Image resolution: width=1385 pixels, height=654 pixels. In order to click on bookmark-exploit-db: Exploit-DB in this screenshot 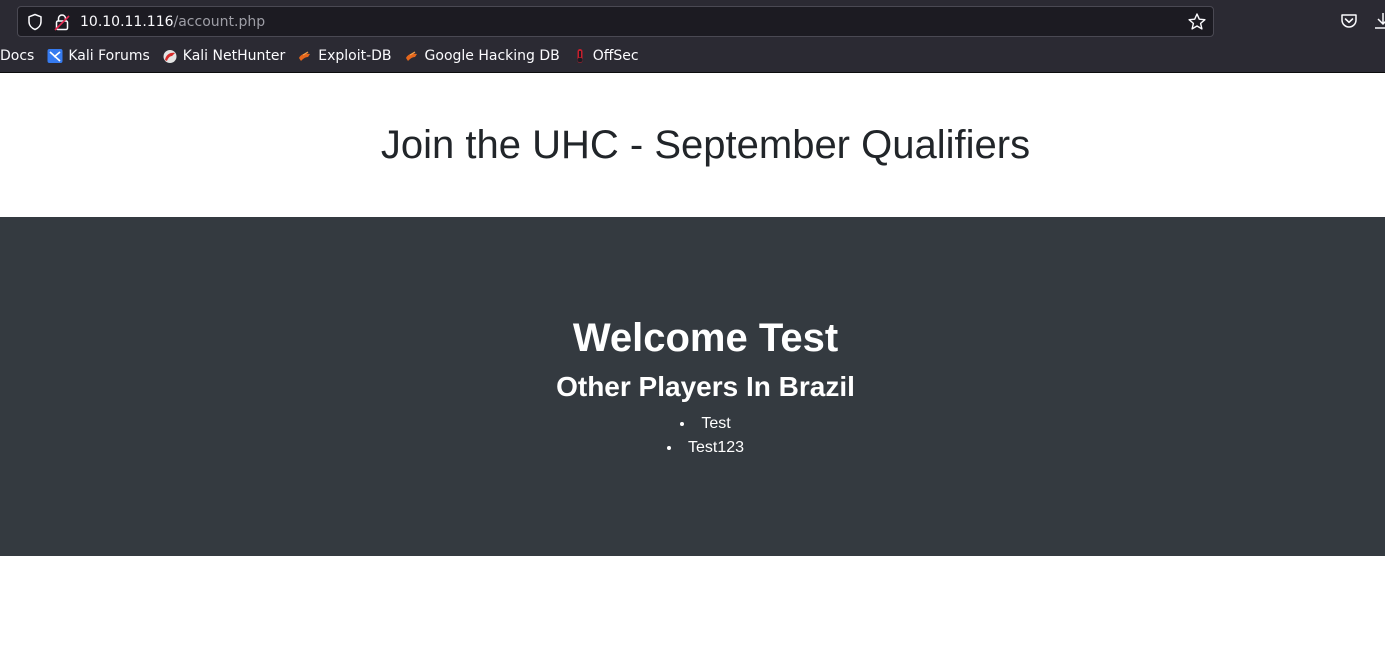, I will do `click(344, 56)`.